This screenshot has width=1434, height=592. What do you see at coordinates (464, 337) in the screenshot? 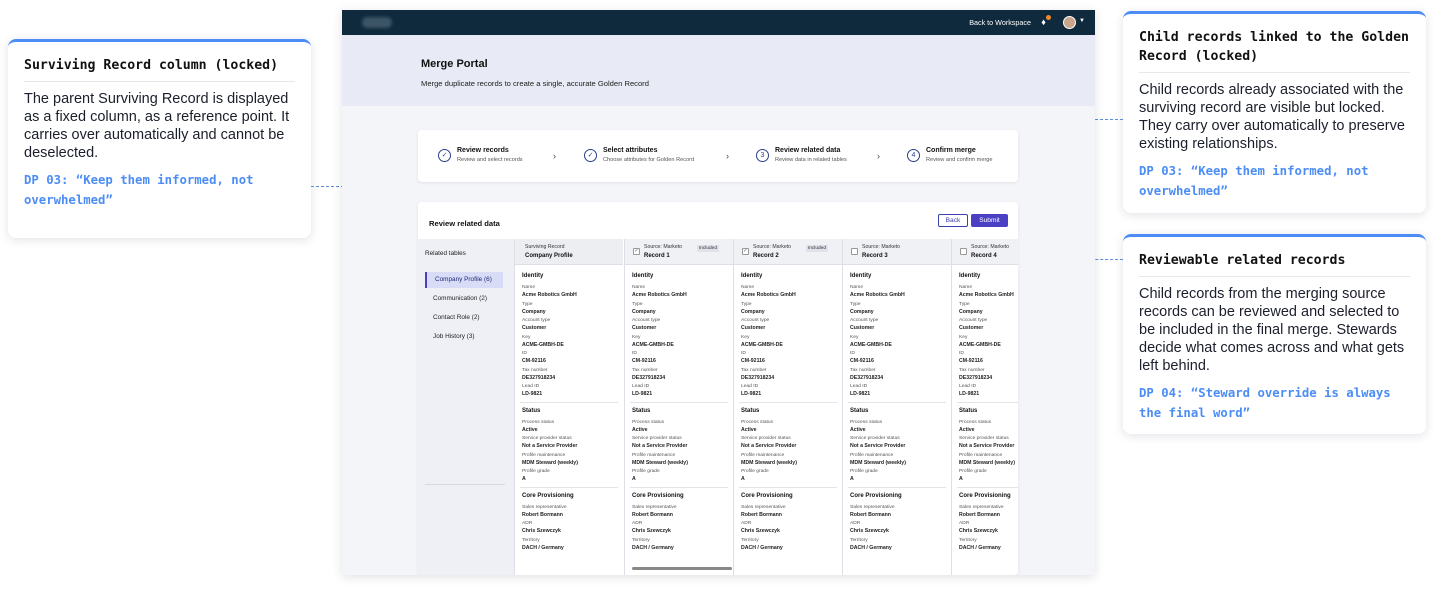
I see `related-table-job-history: Job History (3)` at bounding box center [464, 337].